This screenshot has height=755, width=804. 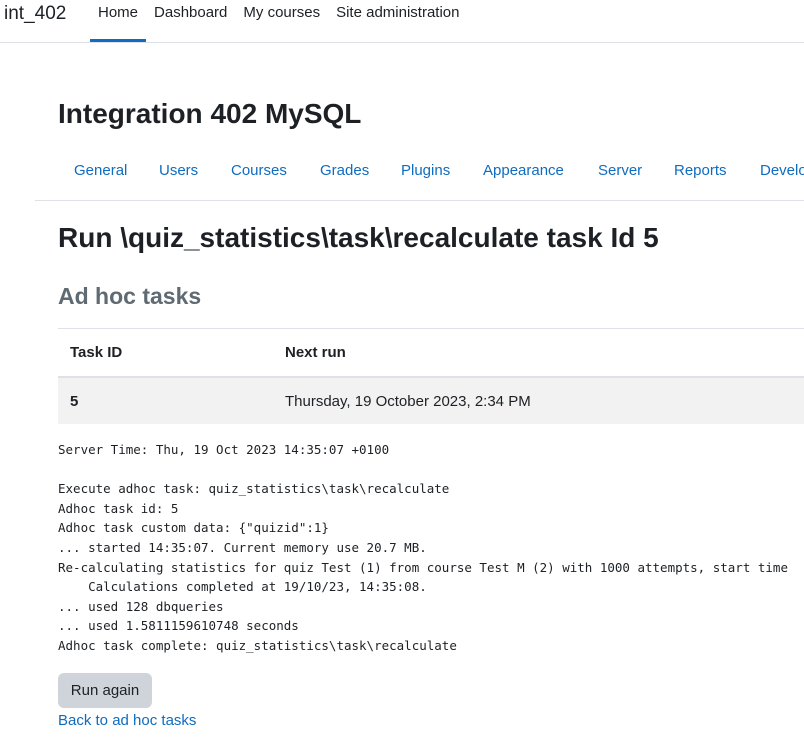 I want to click on site-brand: int_402, so click(x=35, y=14).